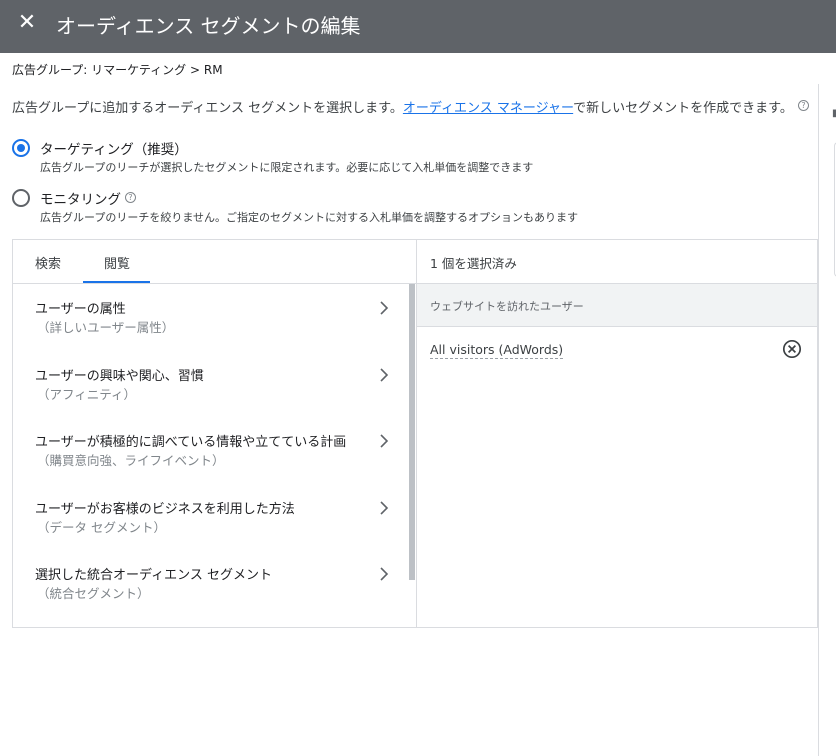 This screenshot has width=836, height=756. Describe the element at coordinates (210, 531) in the screenshot. I see `category-data-segments: ユーザーがお客様のビジネスを利用した方法 （データ セグメント）` at that location.